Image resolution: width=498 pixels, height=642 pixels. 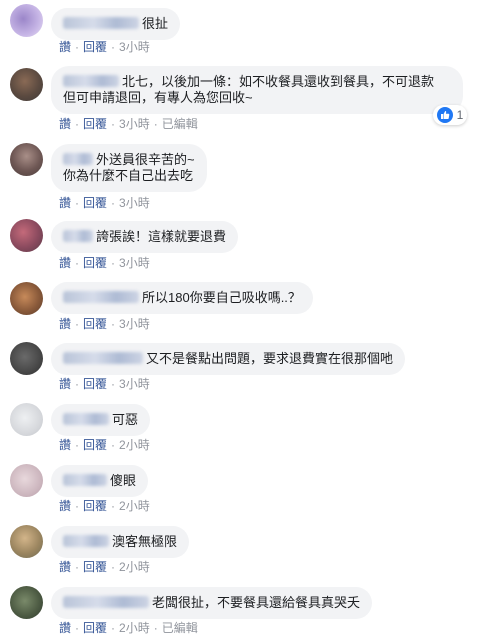 I want to click on reaction-count: 1, so click(x=450, y=115).